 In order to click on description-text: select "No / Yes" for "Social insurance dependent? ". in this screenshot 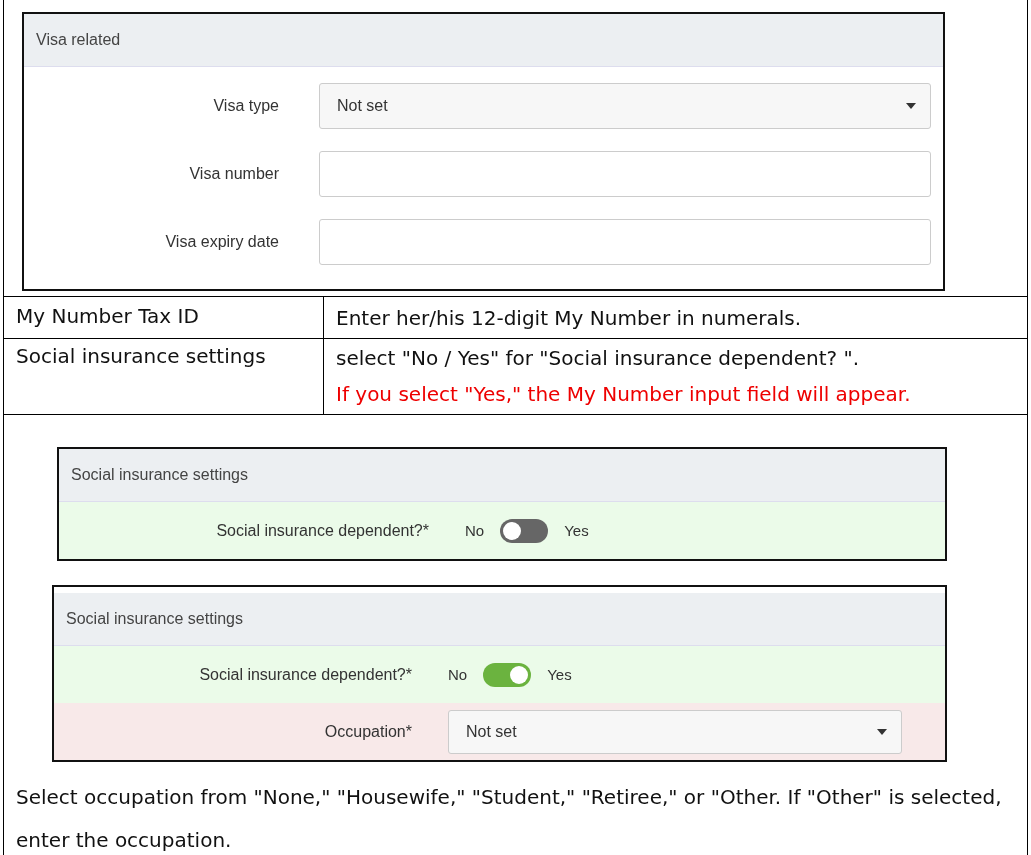, I will do `click(598, 358)`.